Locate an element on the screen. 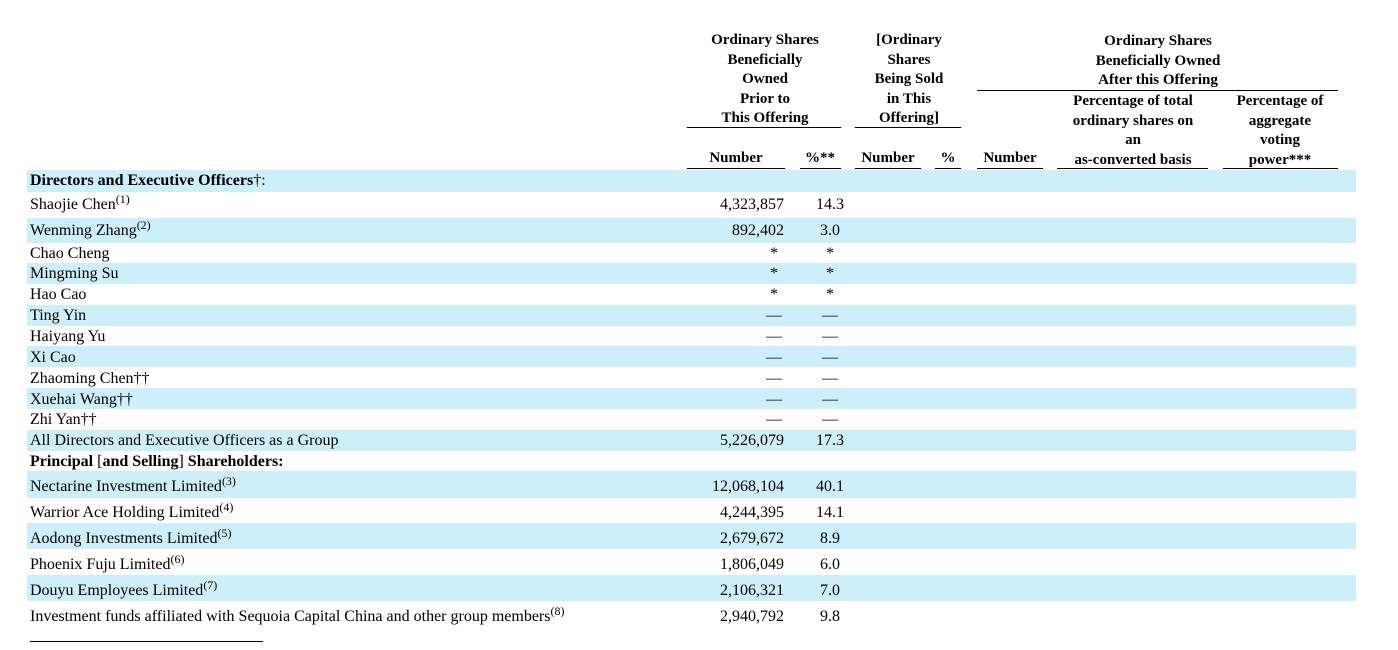  holder-name-text: Shaojie Chen is located at coordinates (73, 204).